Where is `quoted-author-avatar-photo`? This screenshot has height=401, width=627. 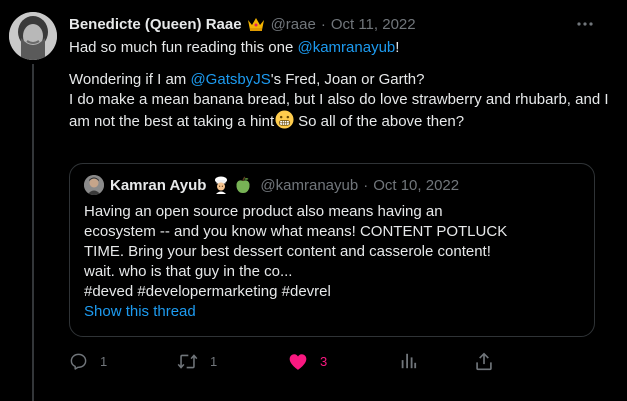 quoted-author-avatar-photo is located at coordinates (94, 185).